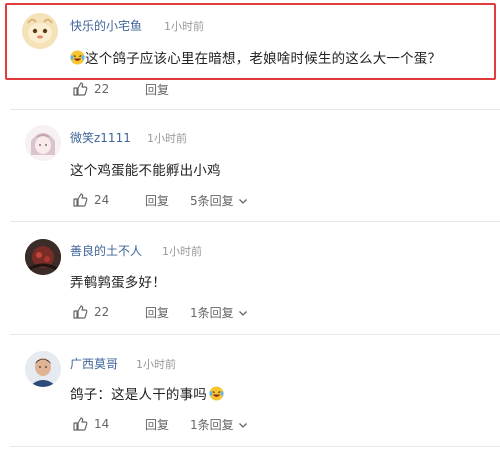 This screenshot has width=500, height=449. What do you see at coordinates (118, 283) in the screenshot?
I see `comment-text: 弄鹌鹑蛋多好！` at bounding box center [118, 283].